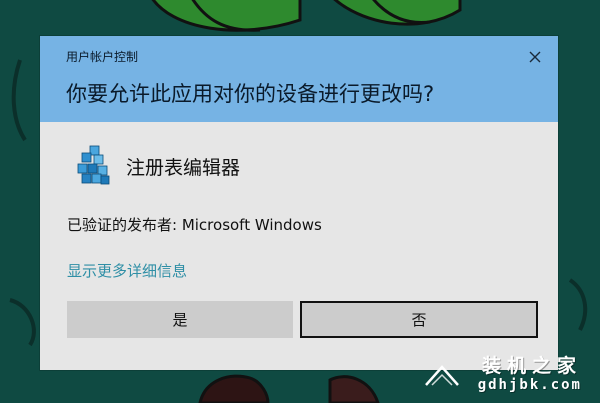 This screenshot has height=403, width=600. I want to click on watermark-title: 装机之家, so click(531, 366).